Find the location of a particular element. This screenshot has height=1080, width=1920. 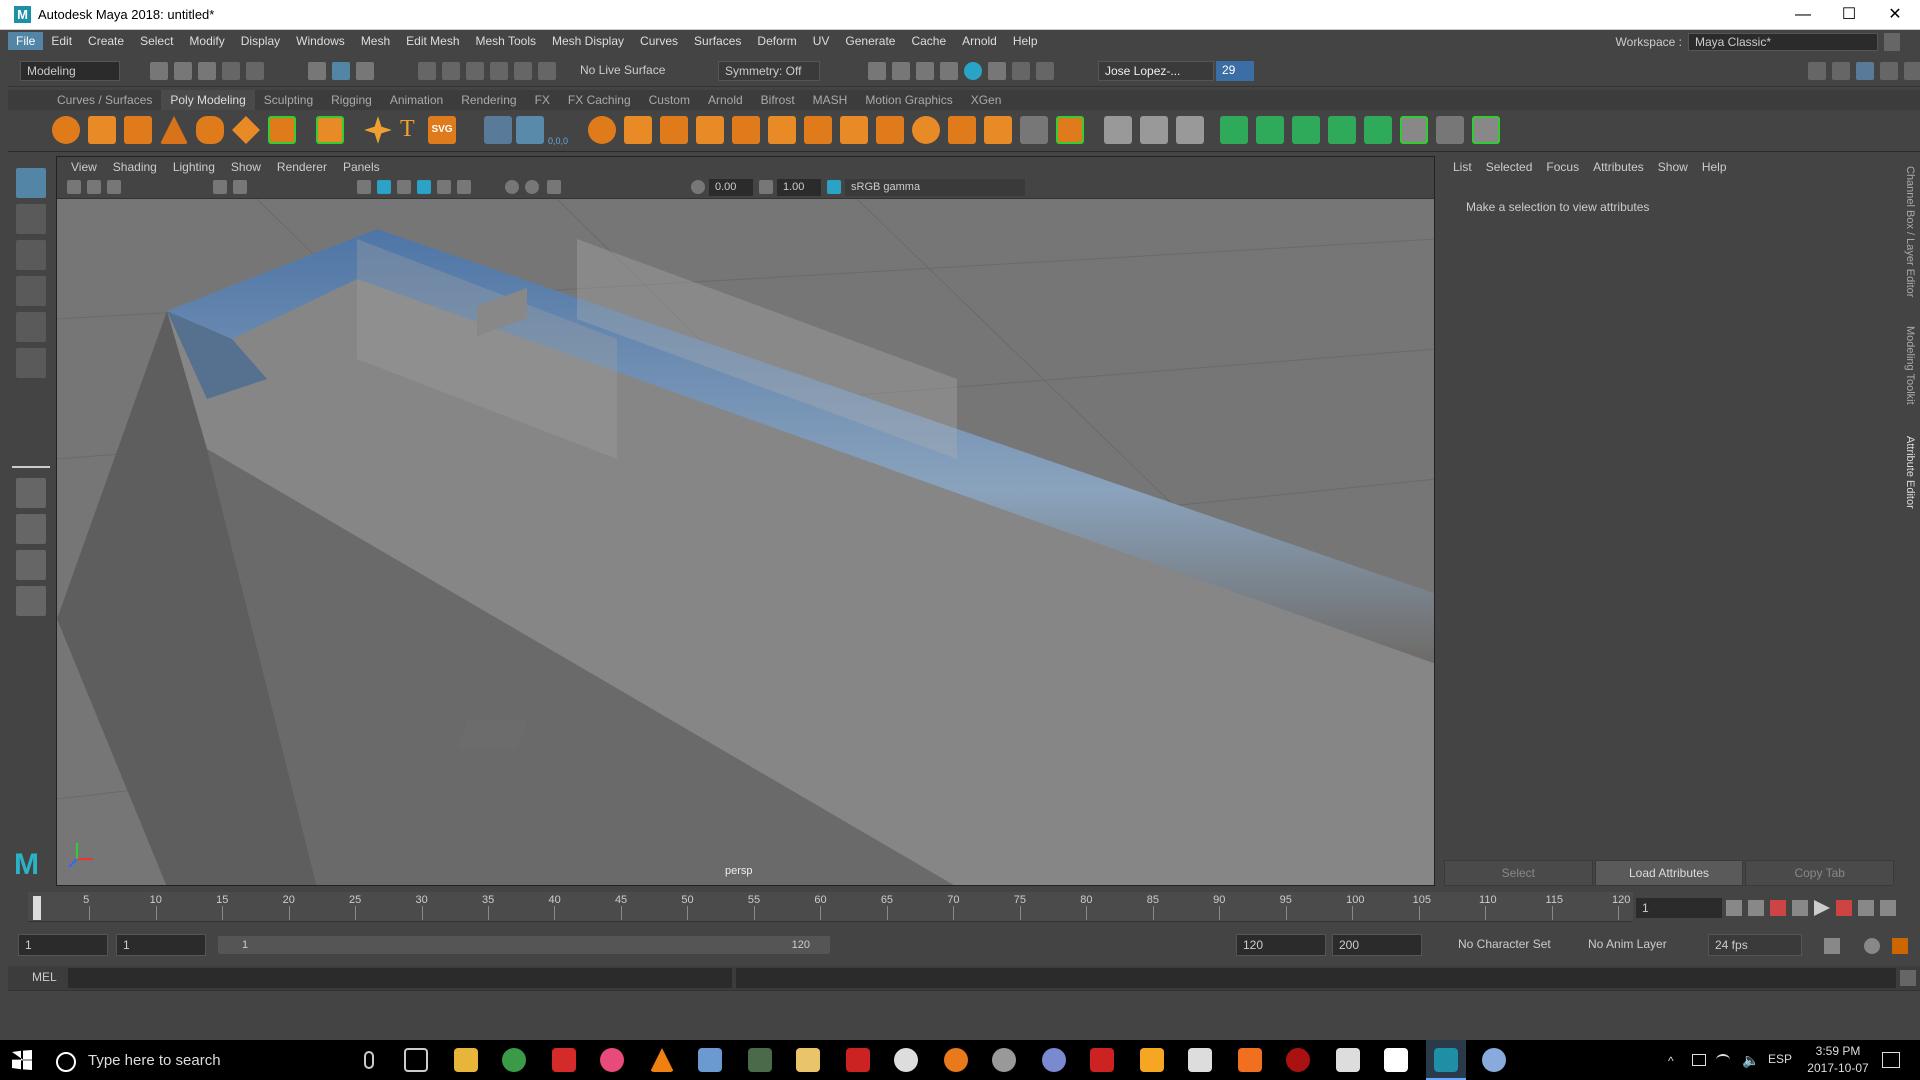

platonic-solid-icon is located at coordinates (330, 130).